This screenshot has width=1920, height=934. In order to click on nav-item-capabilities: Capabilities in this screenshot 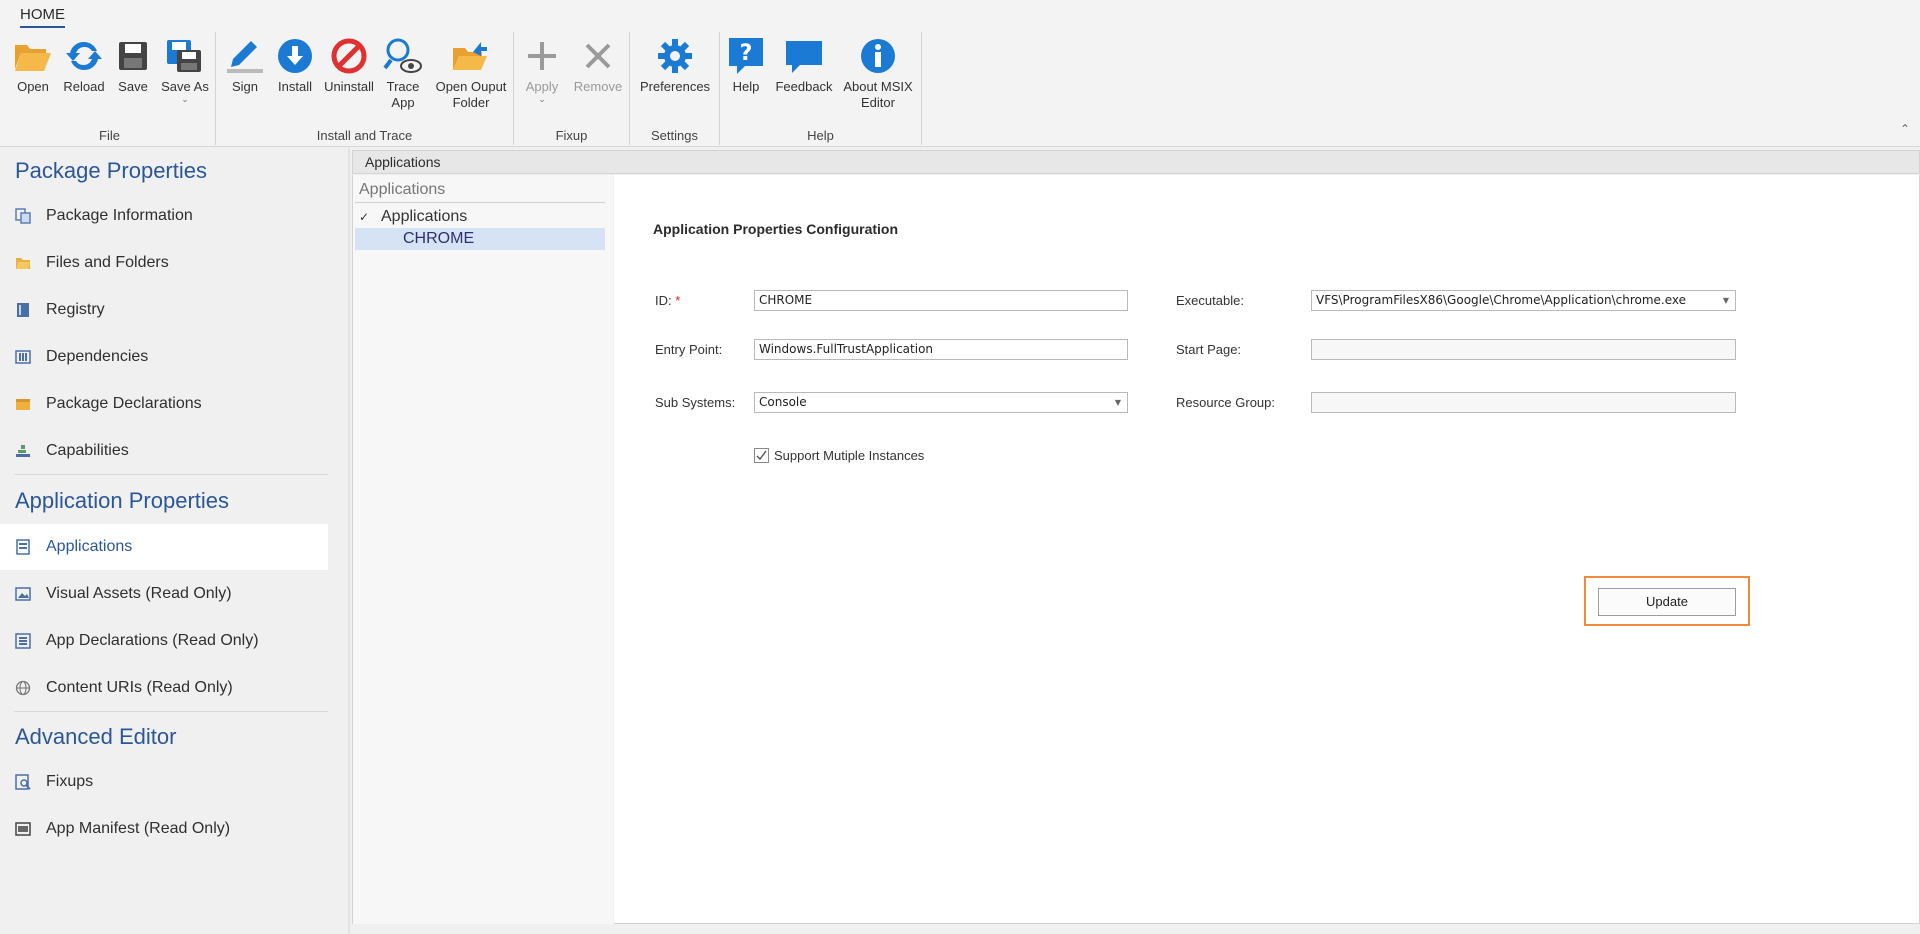, I will do `click(164, 451)`.